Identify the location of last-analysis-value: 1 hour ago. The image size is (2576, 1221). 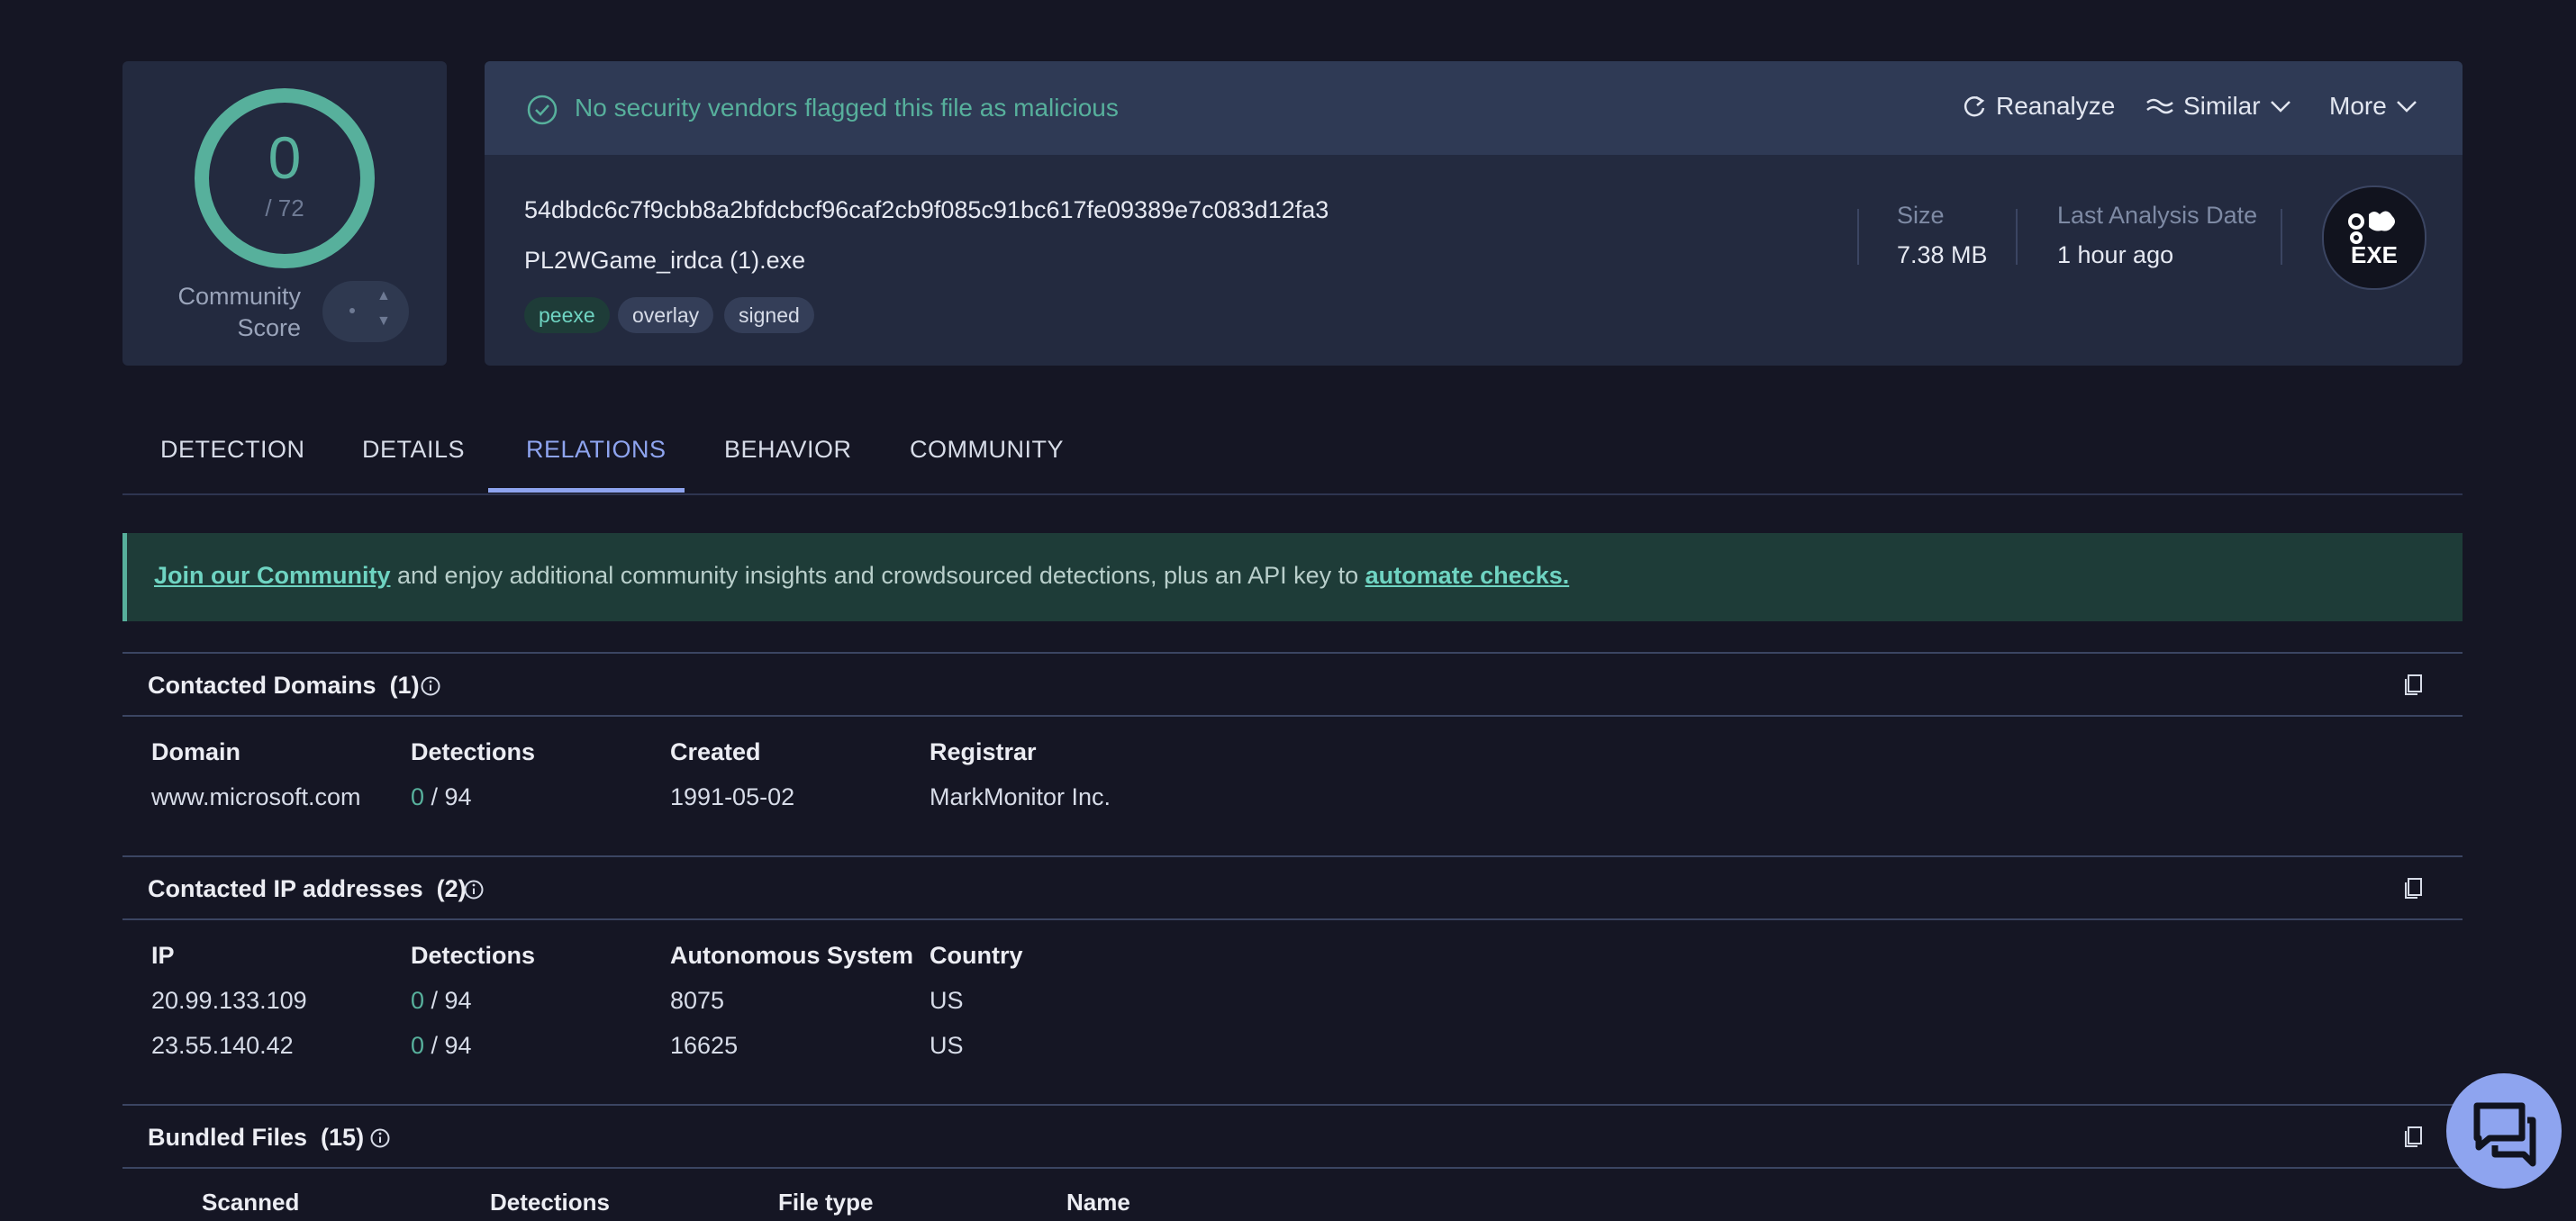
(2115, 255).